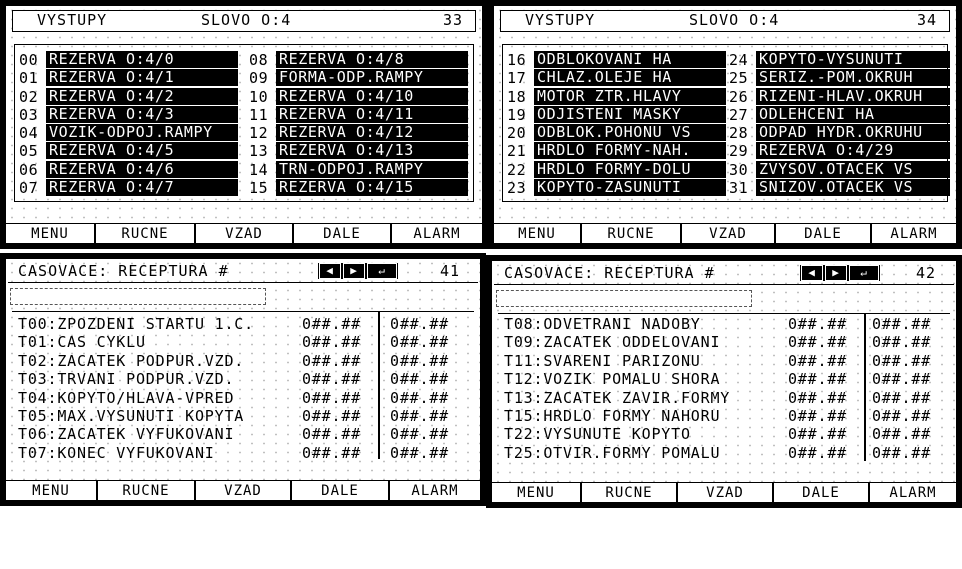 The image size is (962, 569). What do you see at coordinates (839, 133) in the screenshot?
I see `output-row: 28 ODPAD HYDR.OKRUHU` at bounding box center [839, 133].